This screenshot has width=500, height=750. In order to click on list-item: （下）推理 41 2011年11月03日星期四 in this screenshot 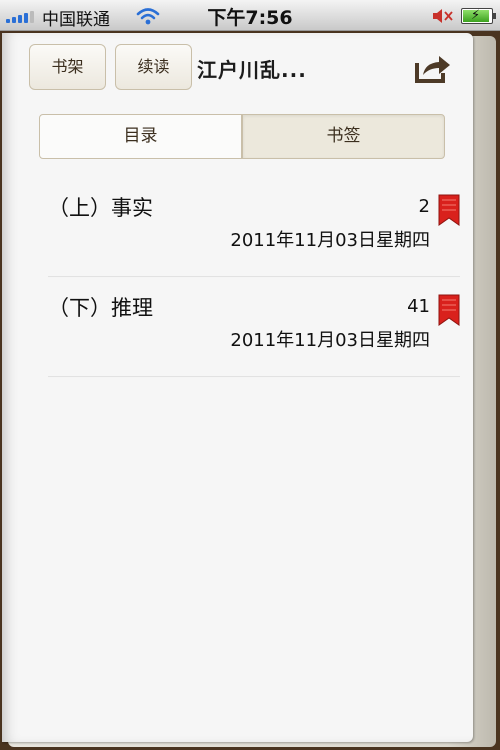, I will do `click(254, 328)`.